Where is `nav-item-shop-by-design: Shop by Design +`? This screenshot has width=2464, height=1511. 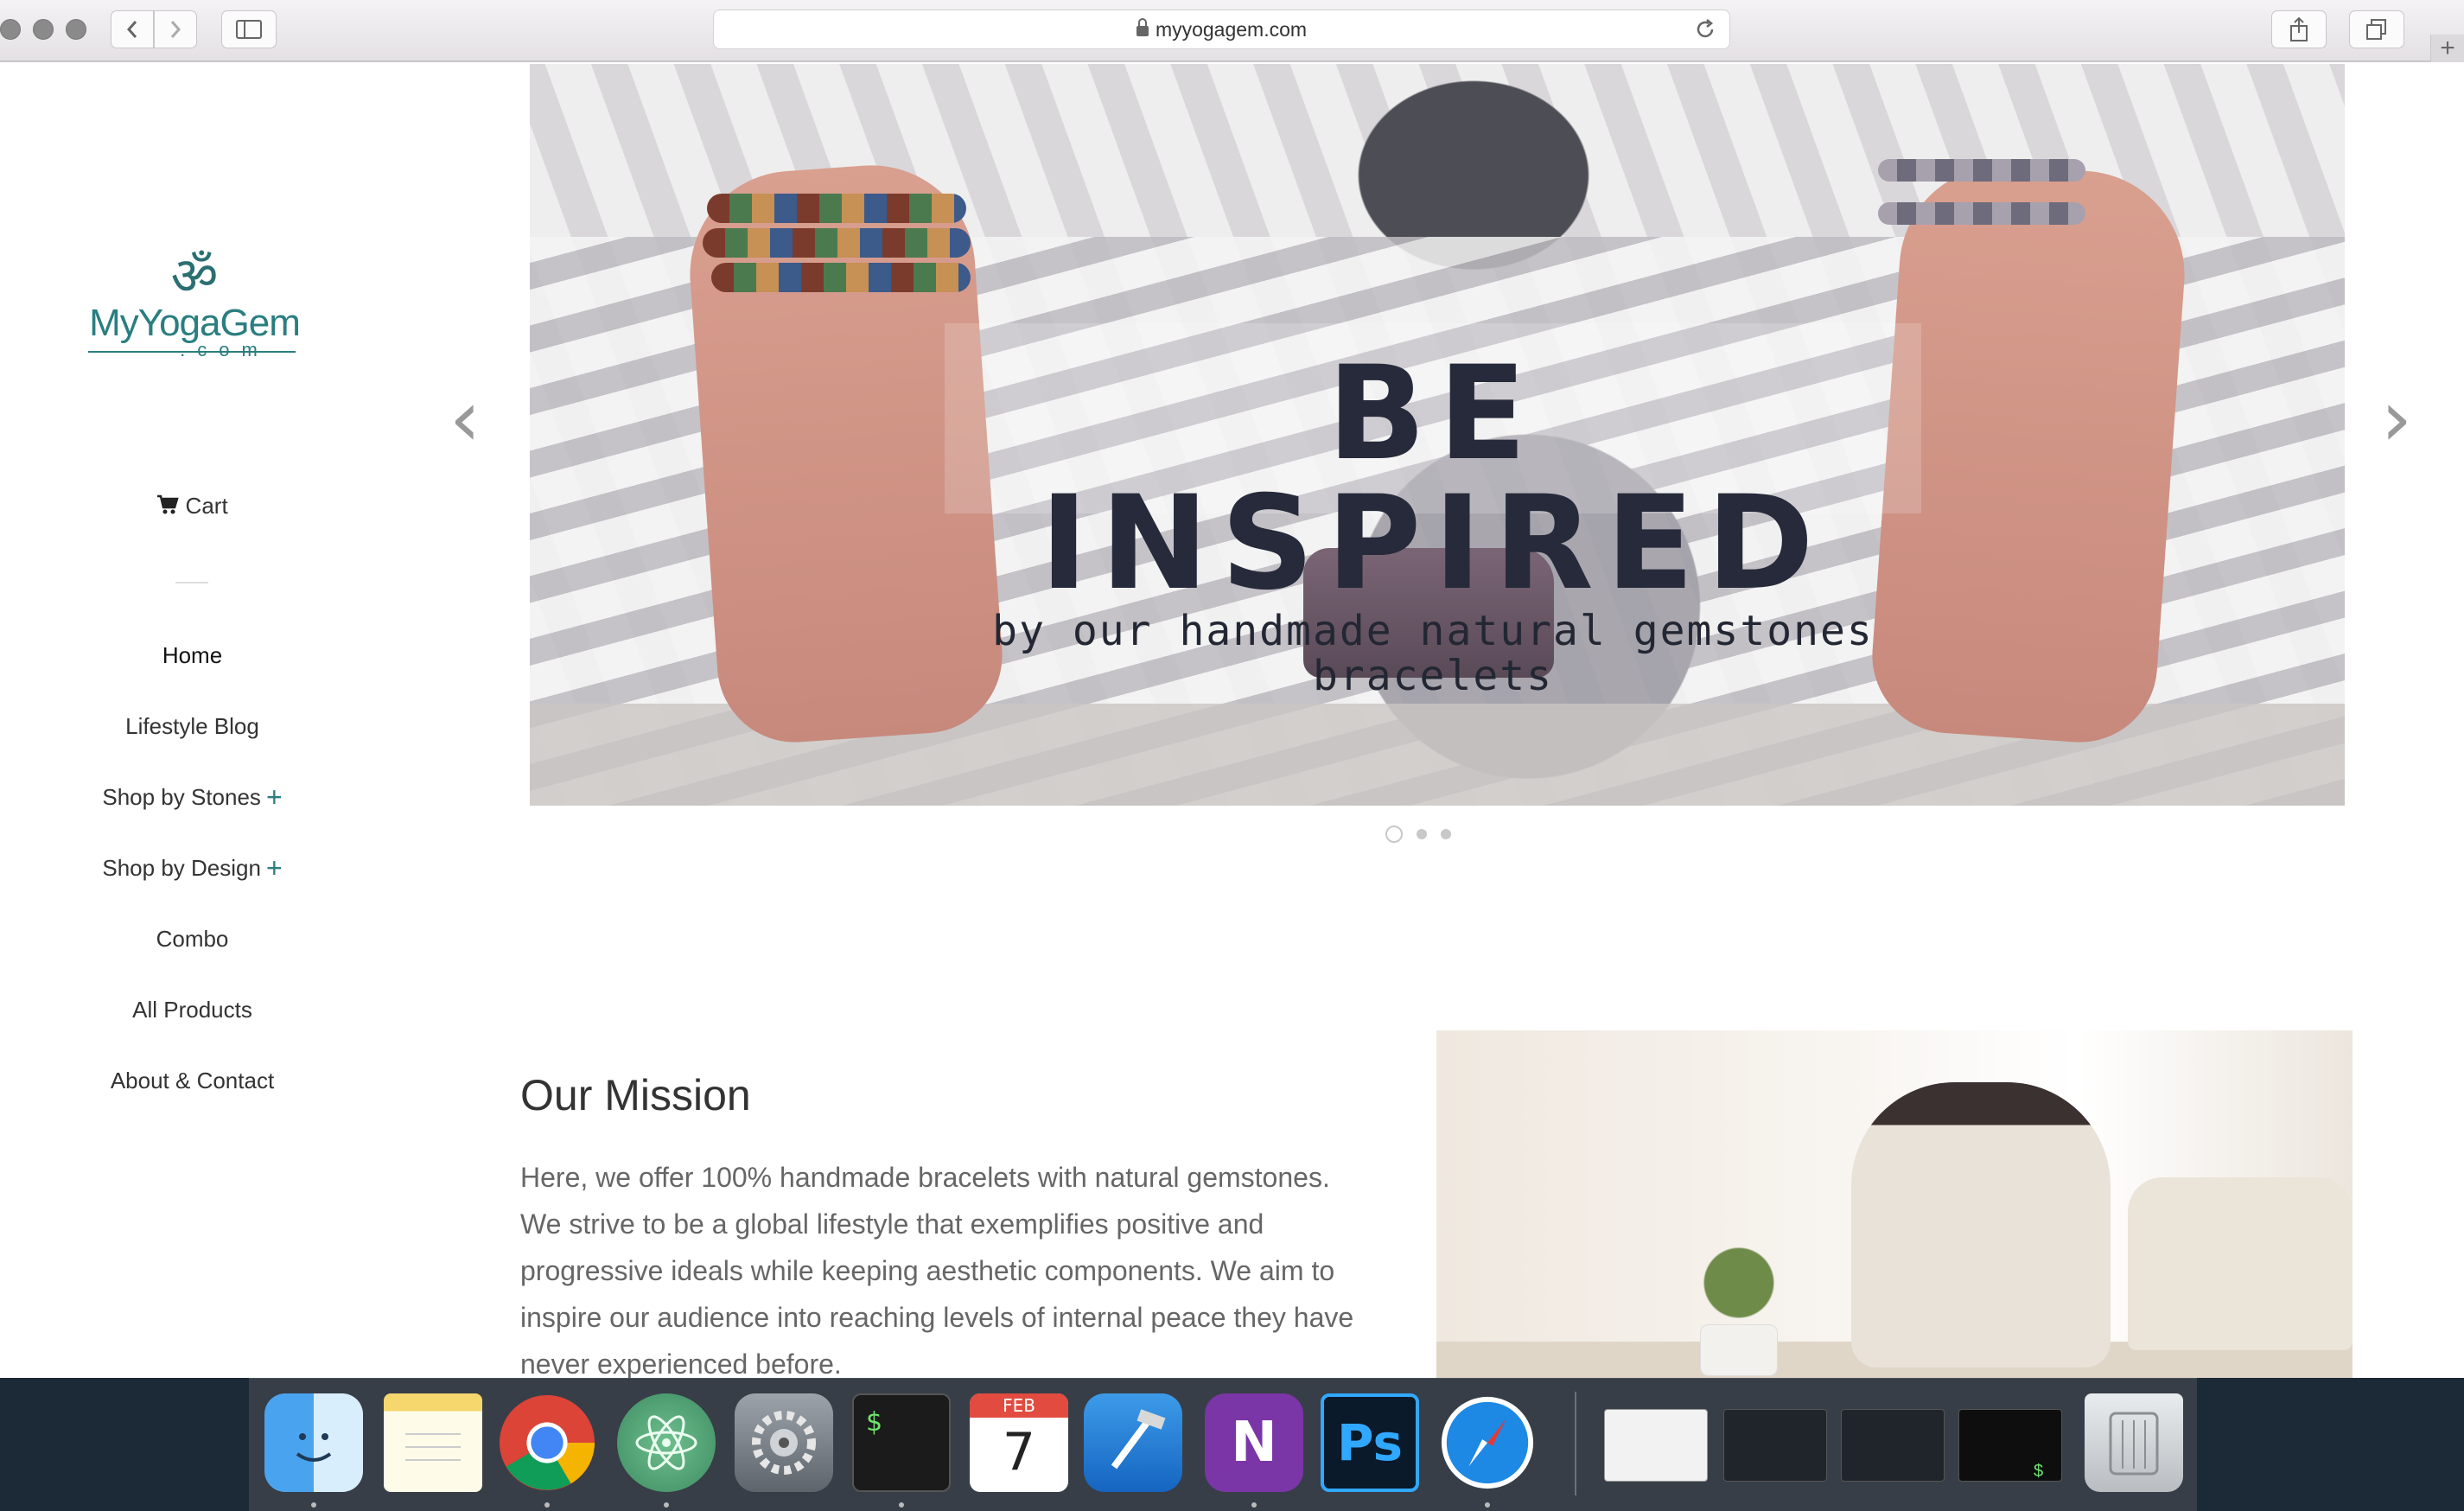
nav-item-shop-by-design: Shop by Design + is located at coordinates (192, 867).